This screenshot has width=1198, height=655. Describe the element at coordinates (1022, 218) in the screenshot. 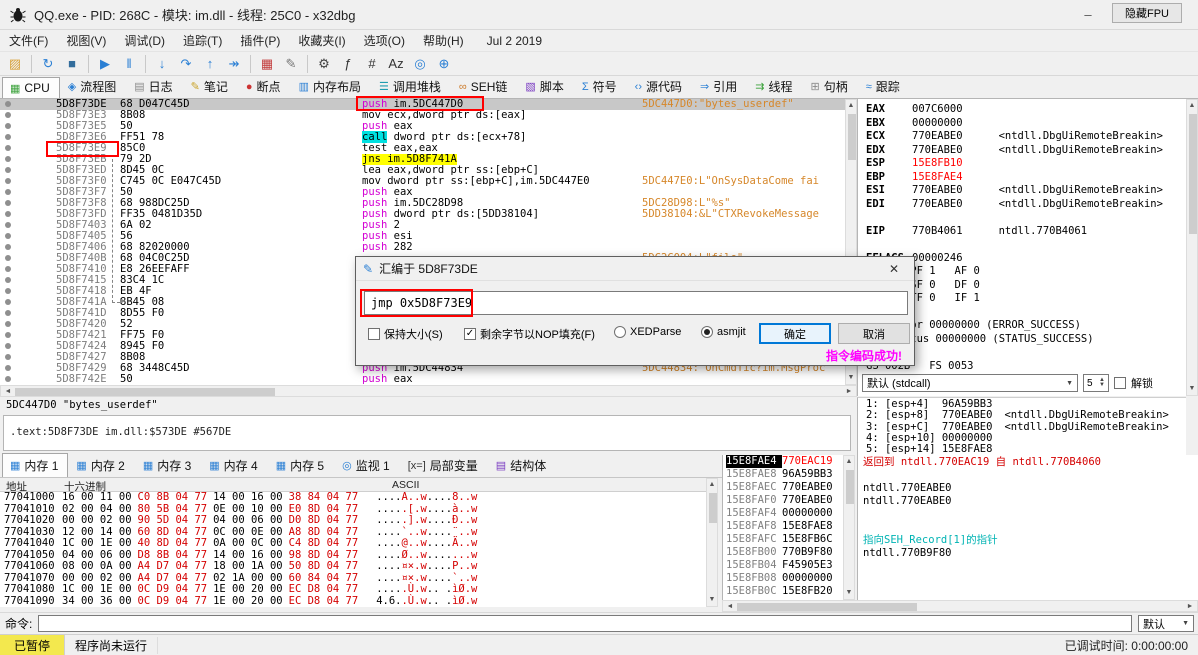

I see `register-row` at that location.